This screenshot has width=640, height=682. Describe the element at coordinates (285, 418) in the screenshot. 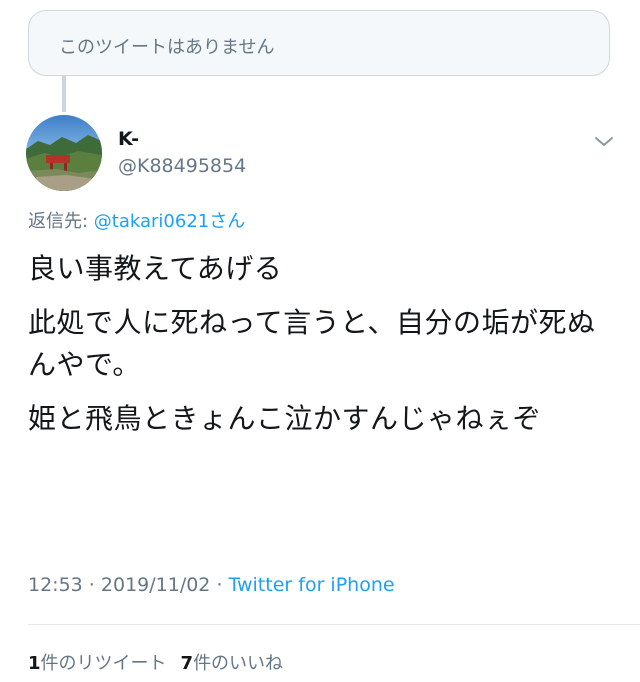

I see `tweet-line-3: 姫と飛鳥ときょんこ泣かすんじゃねぇぞ` at that location.